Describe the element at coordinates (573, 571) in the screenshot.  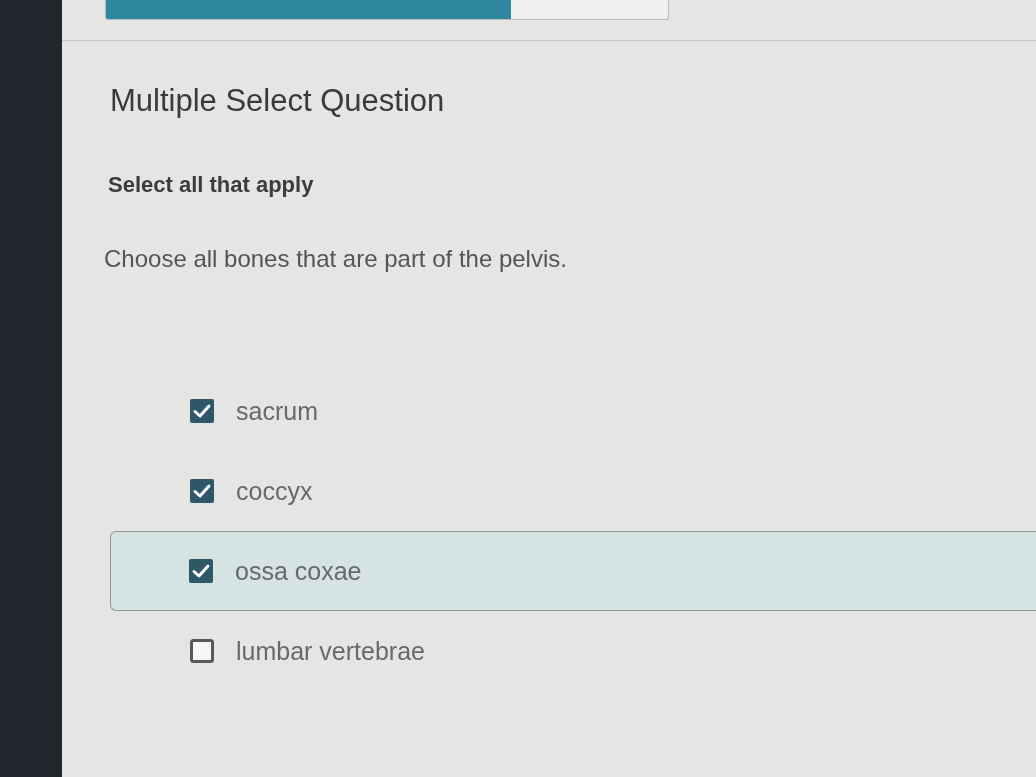
I see `highlighted-answer-row: ossa coxae` at that location.